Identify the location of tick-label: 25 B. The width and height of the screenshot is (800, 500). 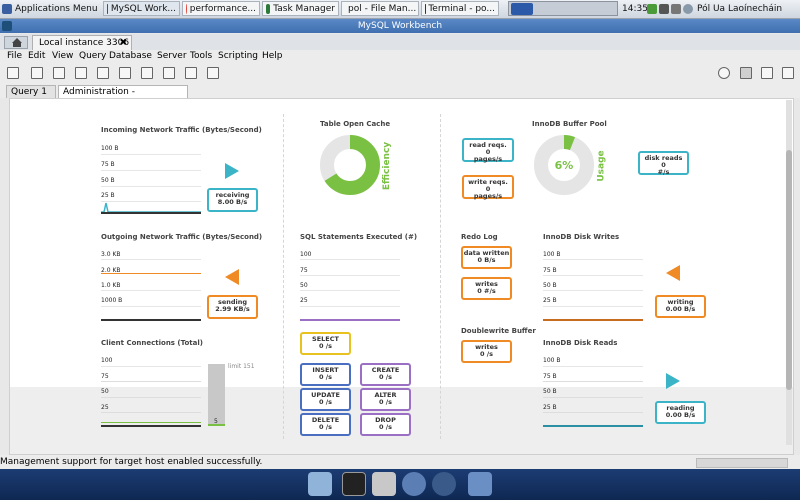
(550, 300).